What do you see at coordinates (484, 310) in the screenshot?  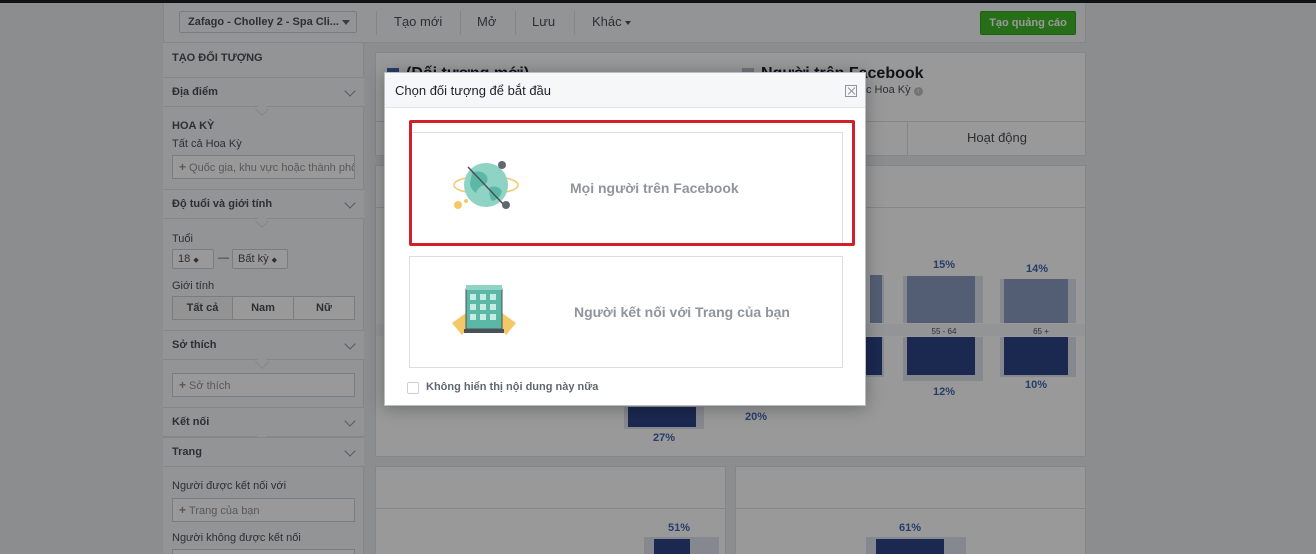 I see `building-icon` at bounding box center [484, 310].